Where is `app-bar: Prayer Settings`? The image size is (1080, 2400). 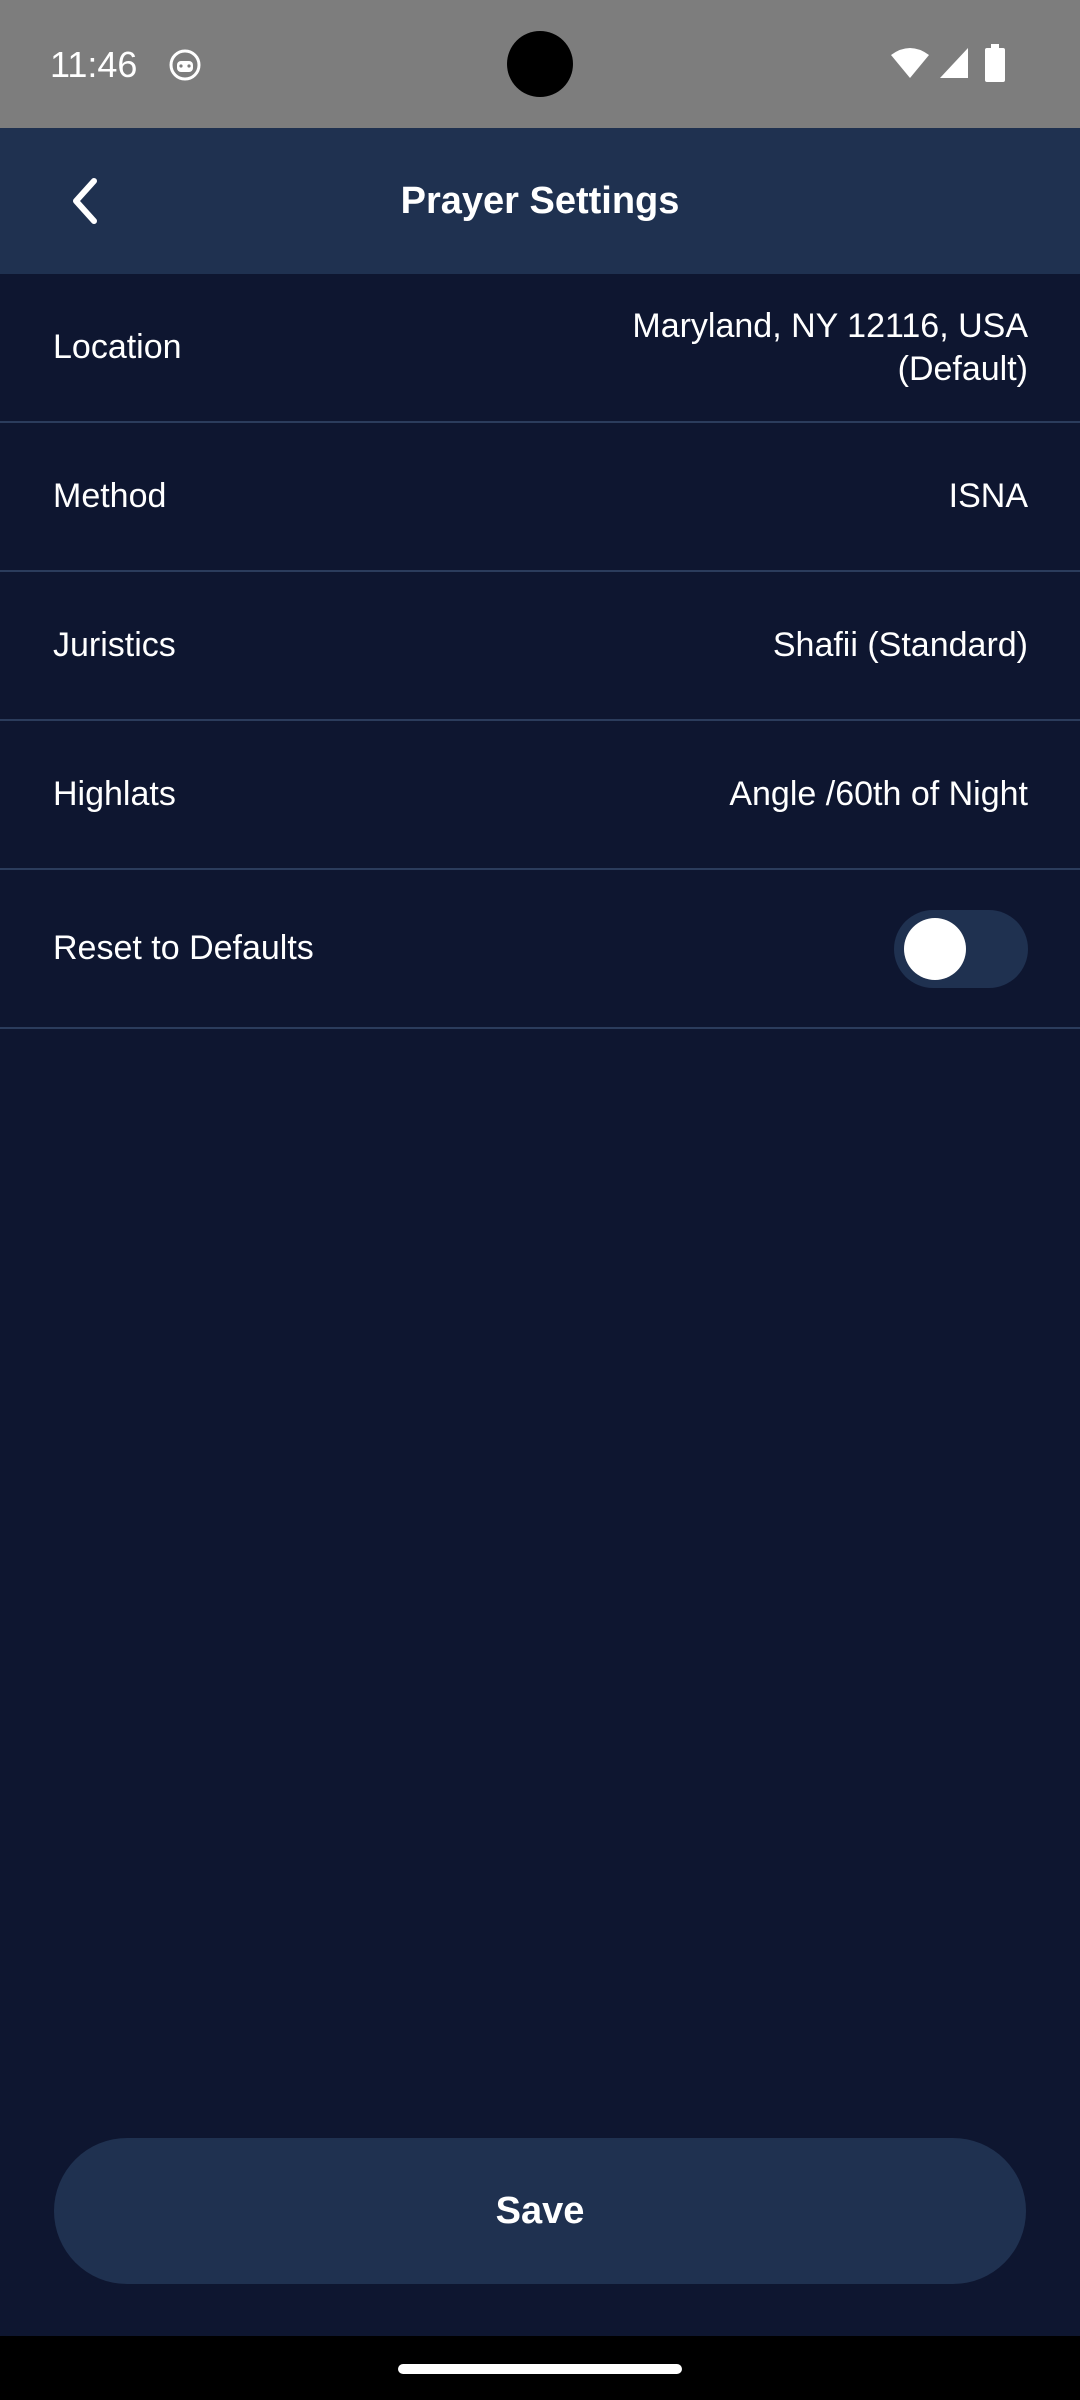 app-bar: Prayer Settings is located at coordinates (540, 201).